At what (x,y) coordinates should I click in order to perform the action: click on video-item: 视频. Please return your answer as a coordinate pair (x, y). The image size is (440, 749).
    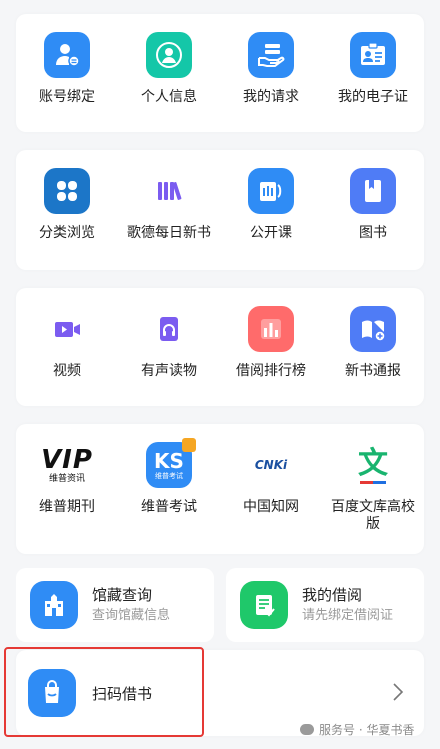
    Looking at the image, I should click on (67, 347).